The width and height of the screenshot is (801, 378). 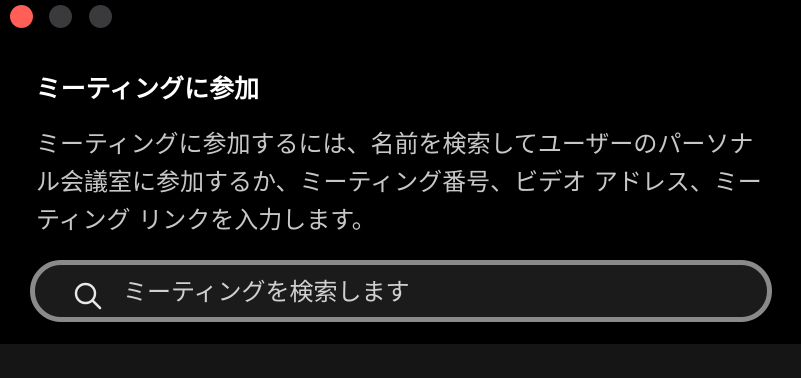 I want to click on page-title: ミーティングに参加, so click(x=148, y=88).